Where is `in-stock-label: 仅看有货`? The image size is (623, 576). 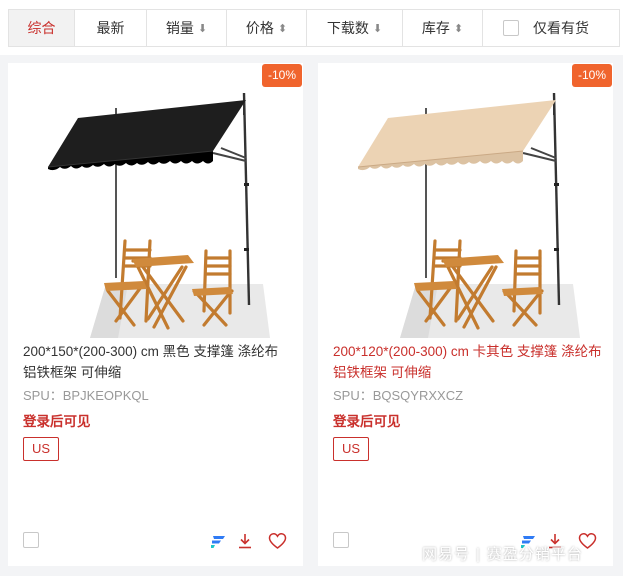
in-stock-label: 仅看有货 is located at coordinates (561, 28).